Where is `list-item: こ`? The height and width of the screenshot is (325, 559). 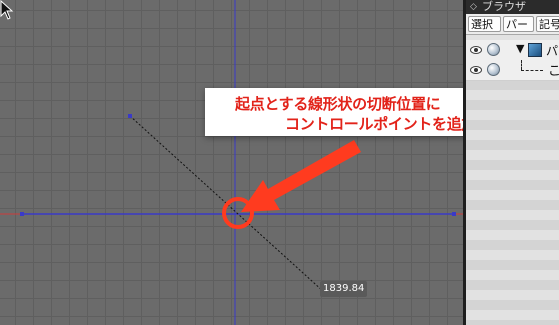 list-item: こ is located at coordinates (512, 70).